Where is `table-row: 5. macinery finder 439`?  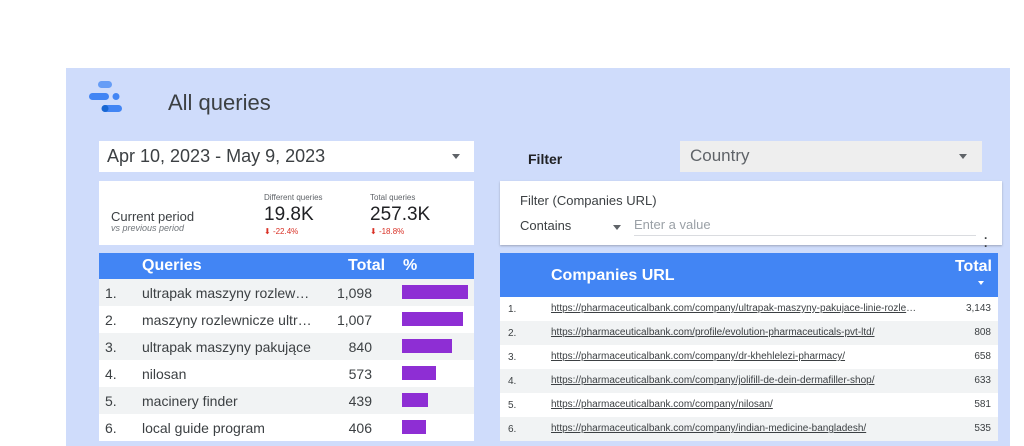
table-row: 5. macinery finder 439 is located at coordinates (286, 400).